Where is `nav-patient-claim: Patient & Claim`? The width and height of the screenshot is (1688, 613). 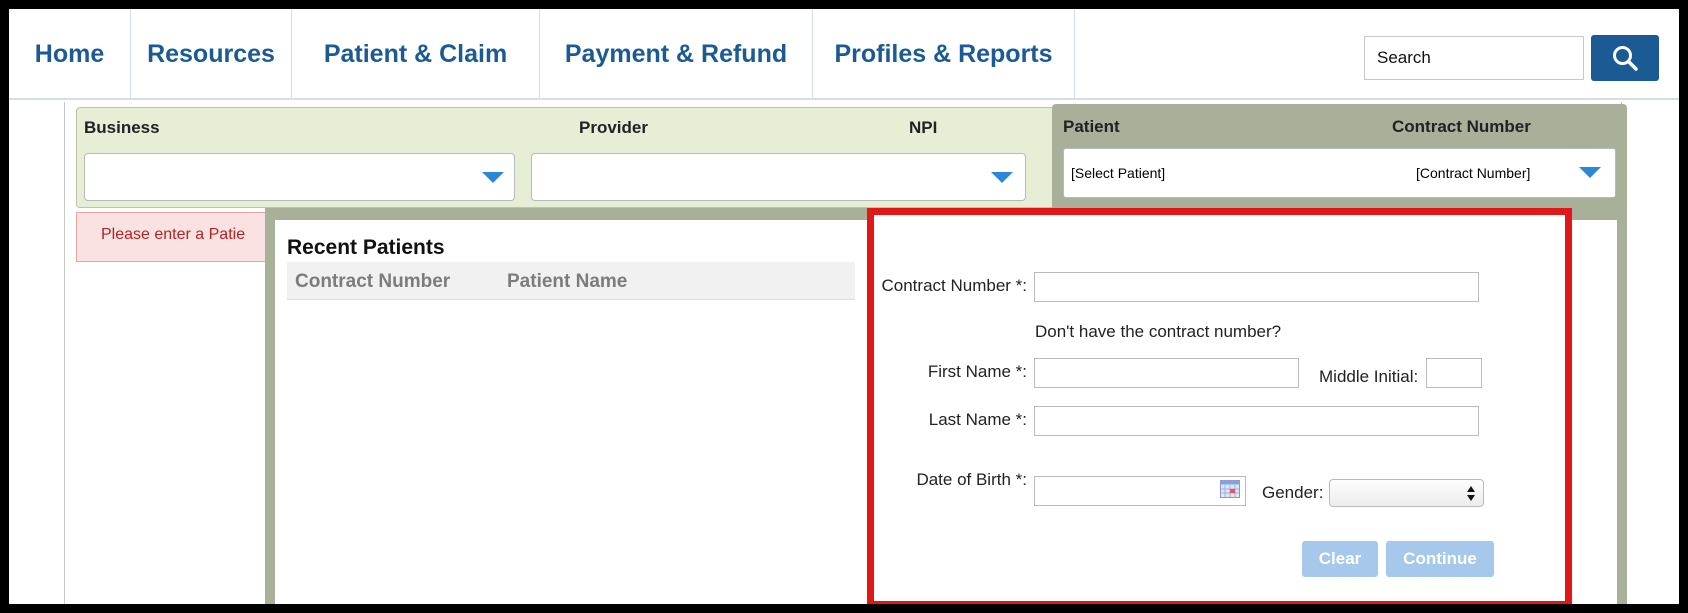
nav-patient-claim: Patient & Claim is located at coordinates (416, 54).